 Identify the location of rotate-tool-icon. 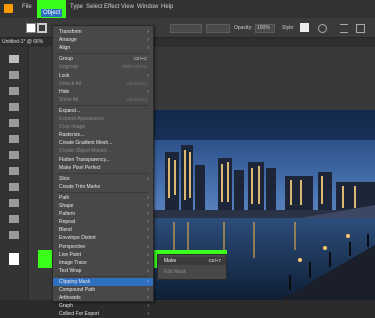
(14, 171).